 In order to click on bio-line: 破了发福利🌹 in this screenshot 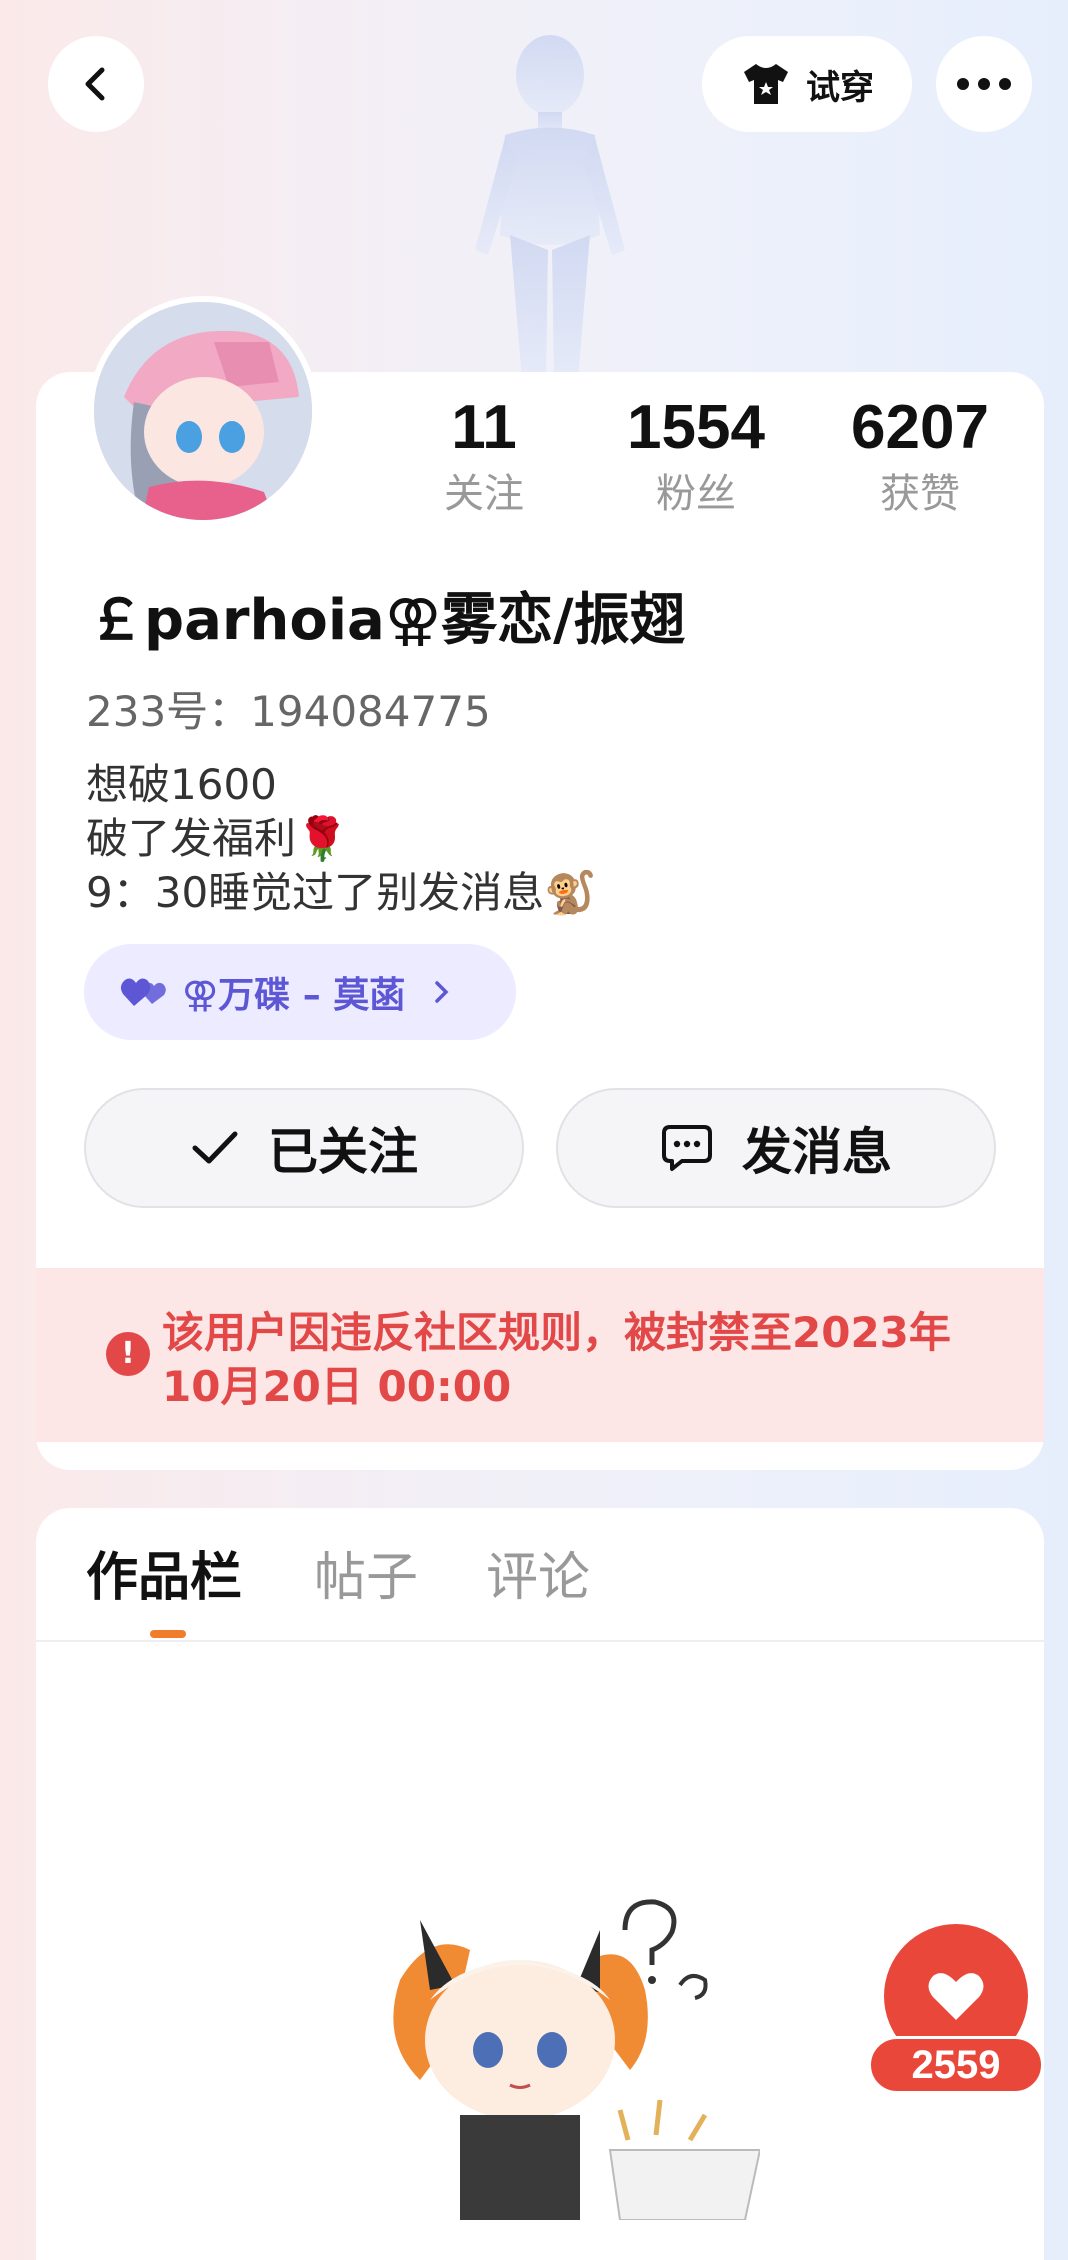, I will do `click(217, 838)`.